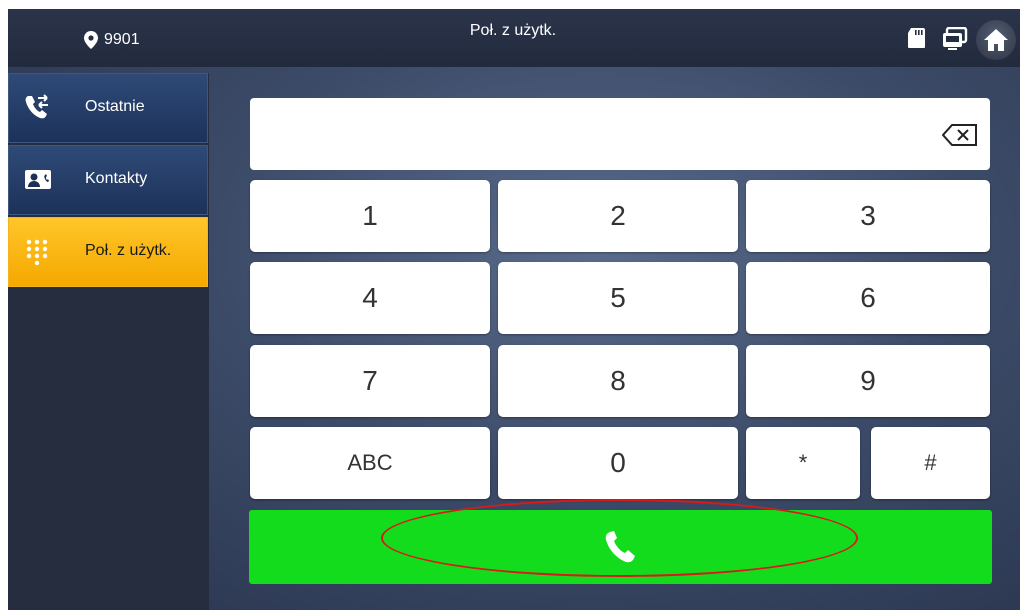 The width and height of the screenshot is (1029, 610). I want to click on location-indicator: 9901, so click(112, 40).